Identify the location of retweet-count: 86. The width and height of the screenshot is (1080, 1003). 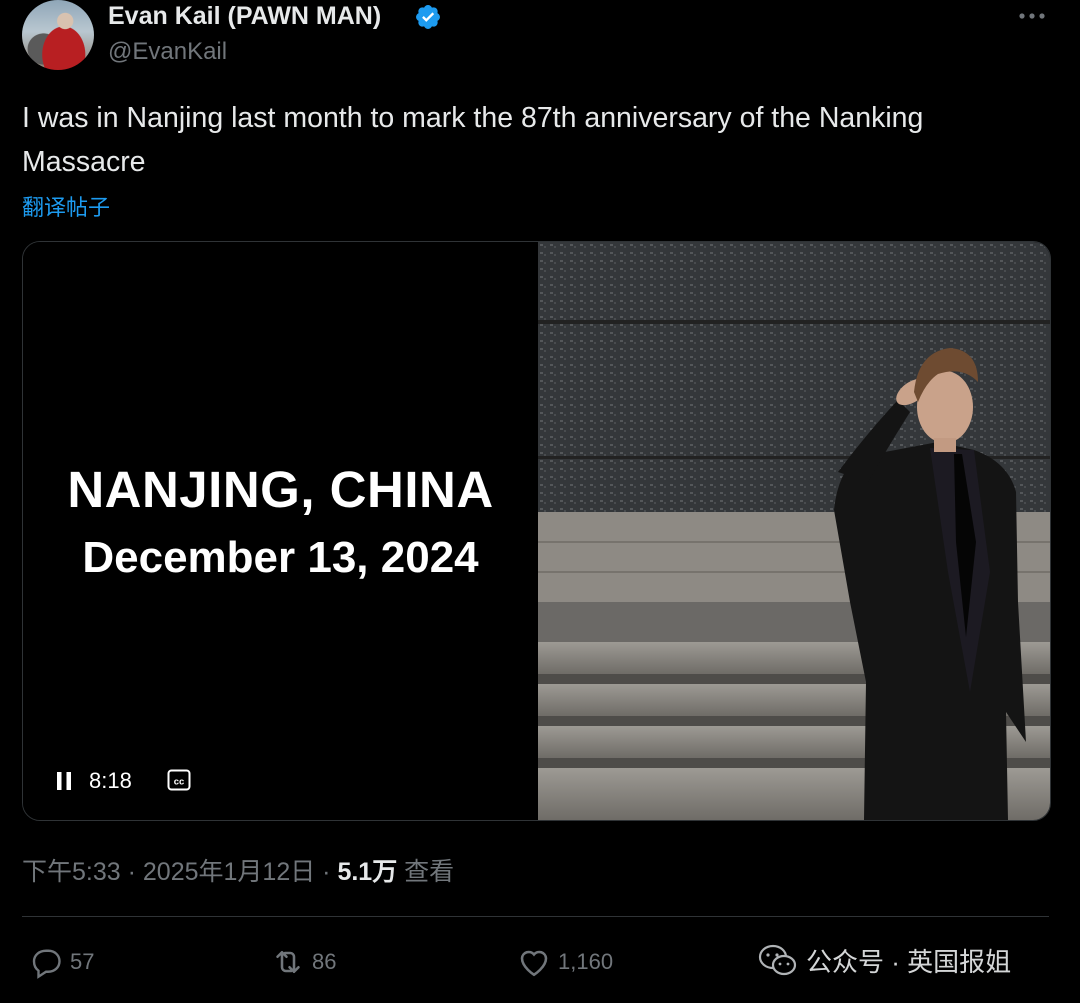
(324, 961).